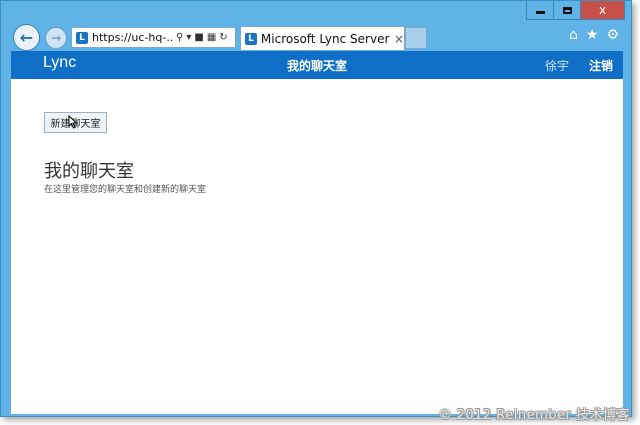  I want to click on address-bar: L https://uc-hq-... ⚲ ▾ ■ ▦ ↻, so click(153, 37).